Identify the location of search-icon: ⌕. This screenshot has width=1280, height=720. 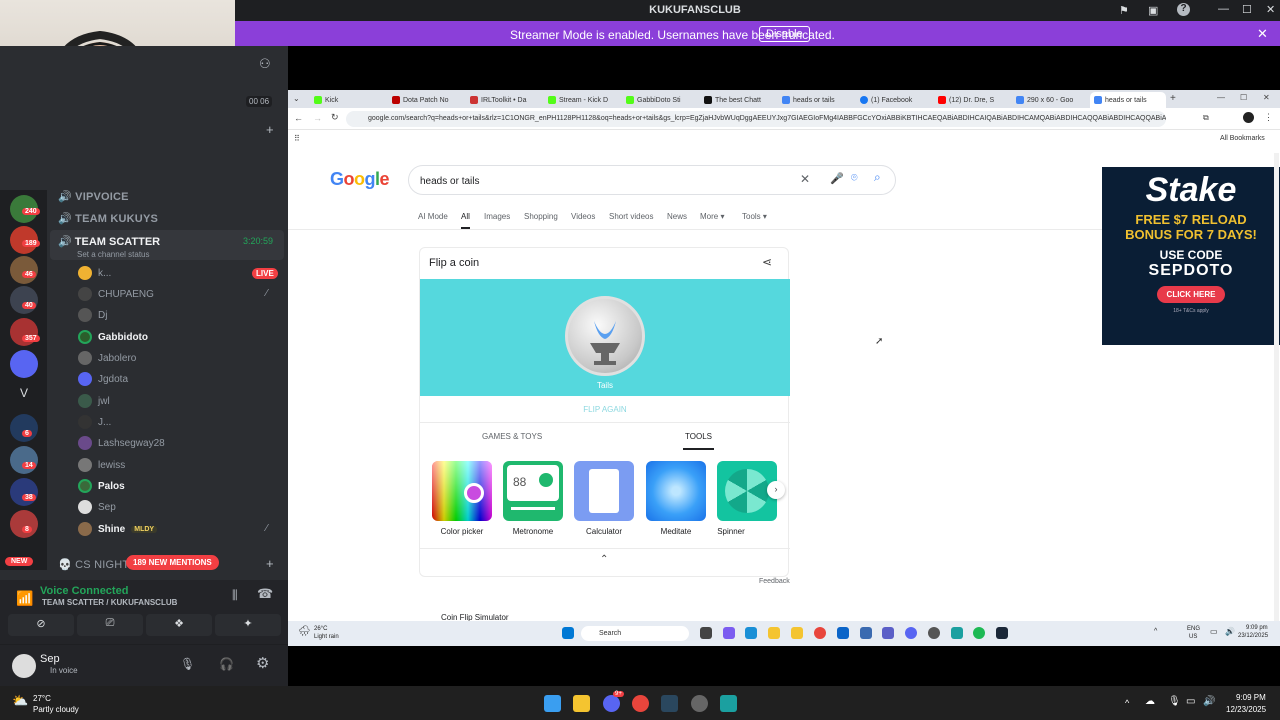
(877, 177).